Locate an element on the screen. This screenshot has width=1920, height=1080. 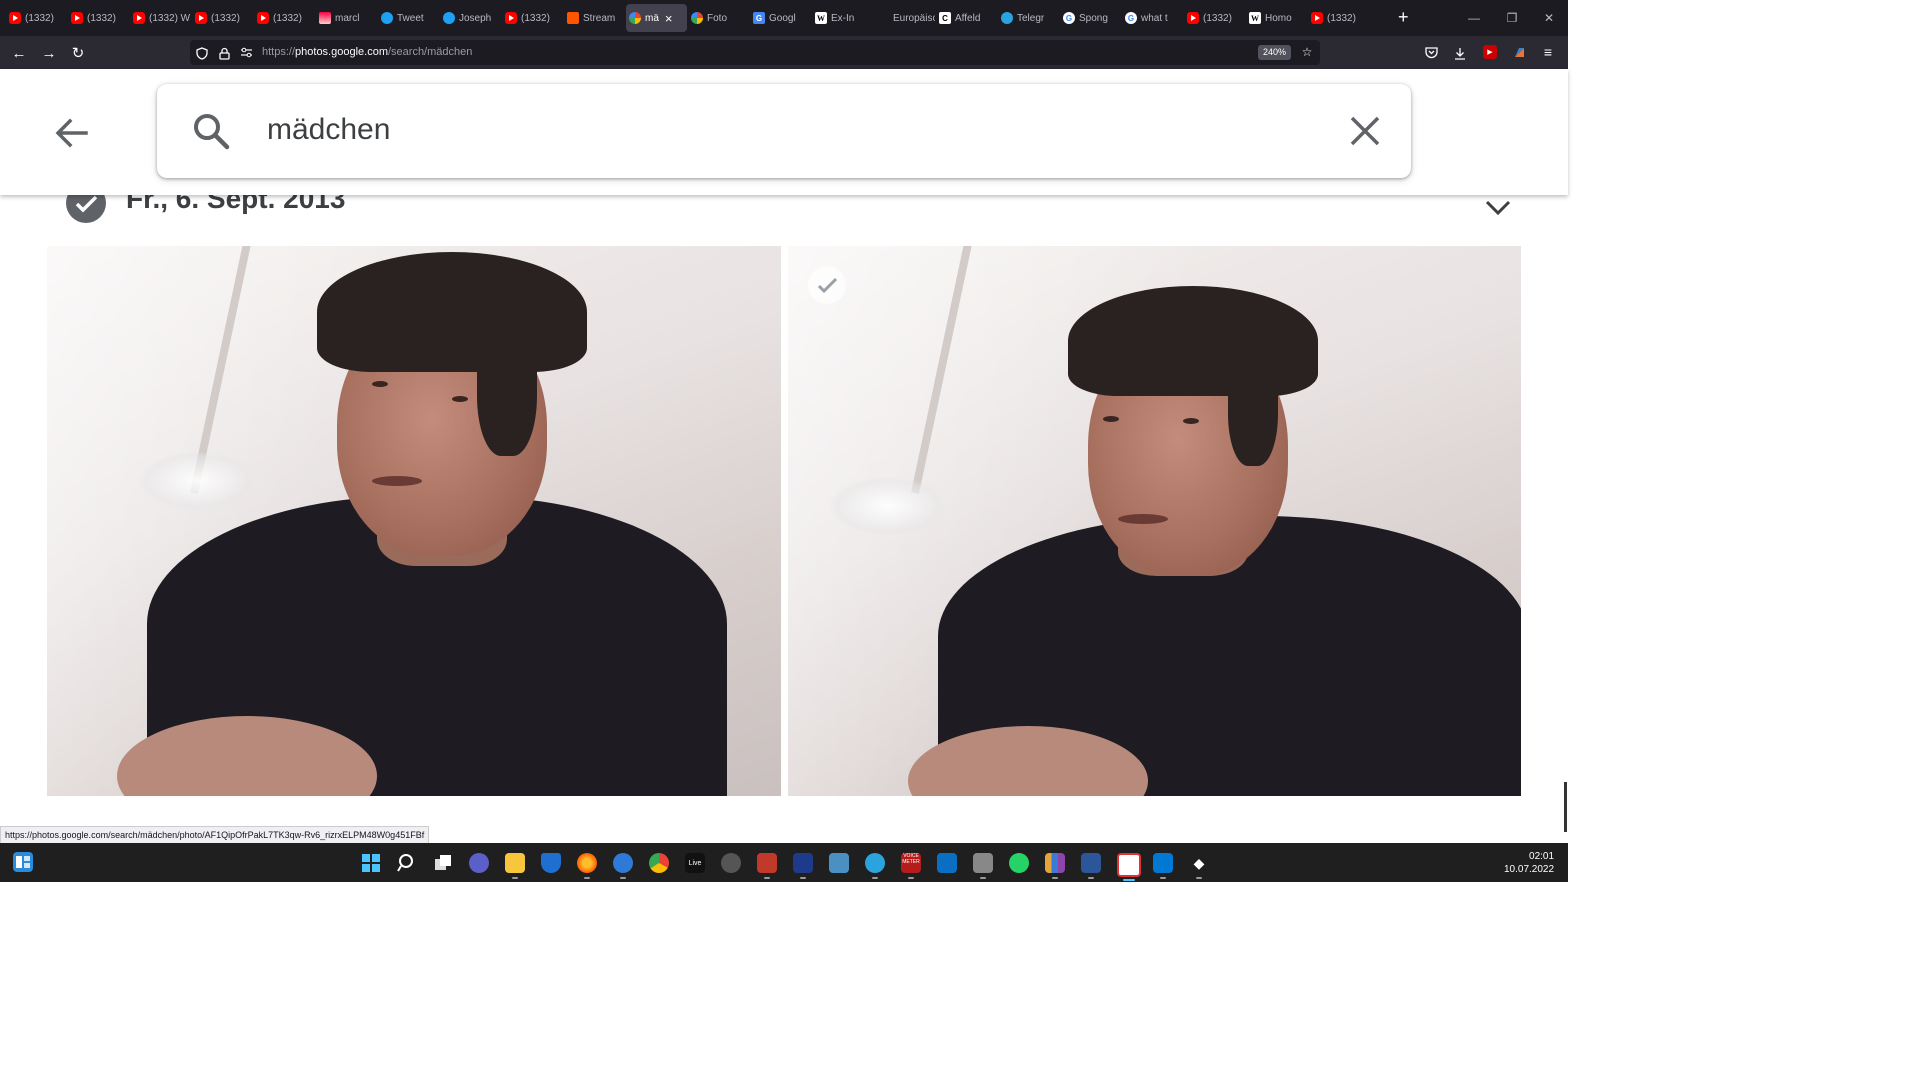
url-text: https://photos.google.com/search/mädchen is located at coordinates (367, 52).